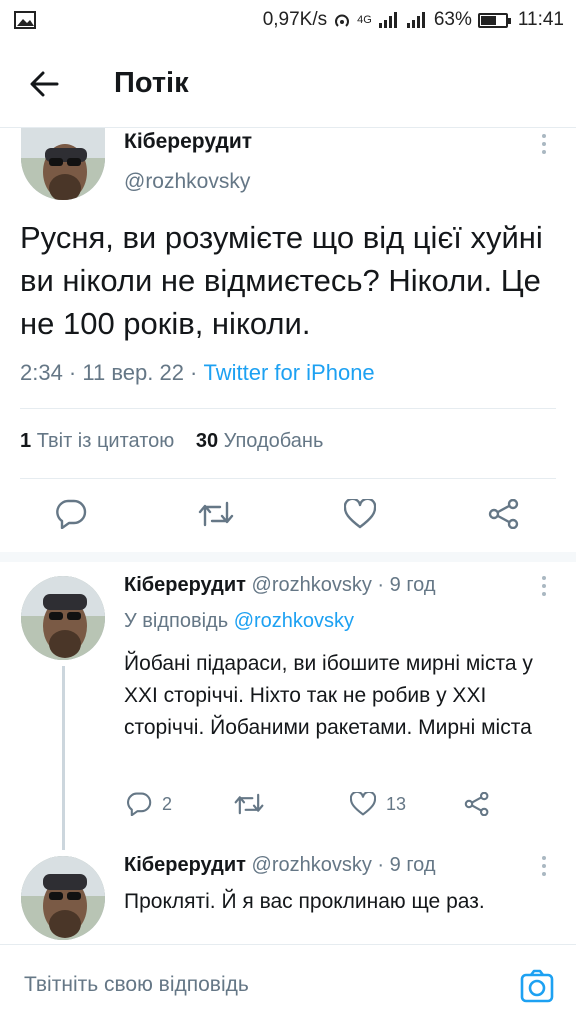 The image size is (576, 1024). I want to click on like-count: 13, so click(396, 803).